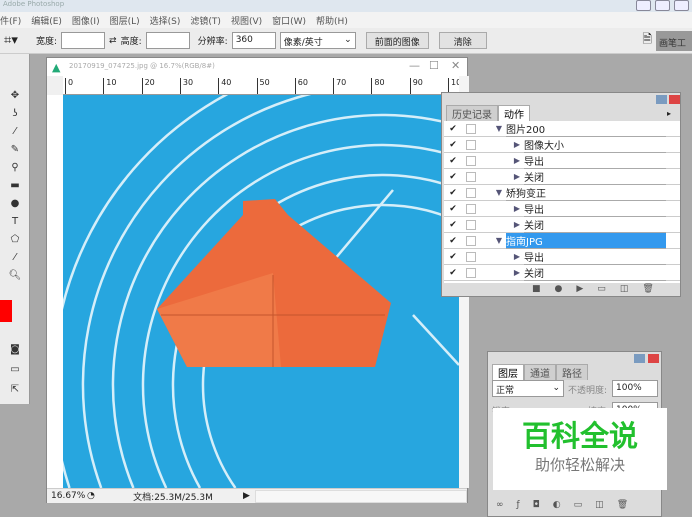 The image size is (692, 517). Describe the element at coordinates (249, 496) in the screenshot. I see `status-menu-arrow-icon: ▶` at that location.